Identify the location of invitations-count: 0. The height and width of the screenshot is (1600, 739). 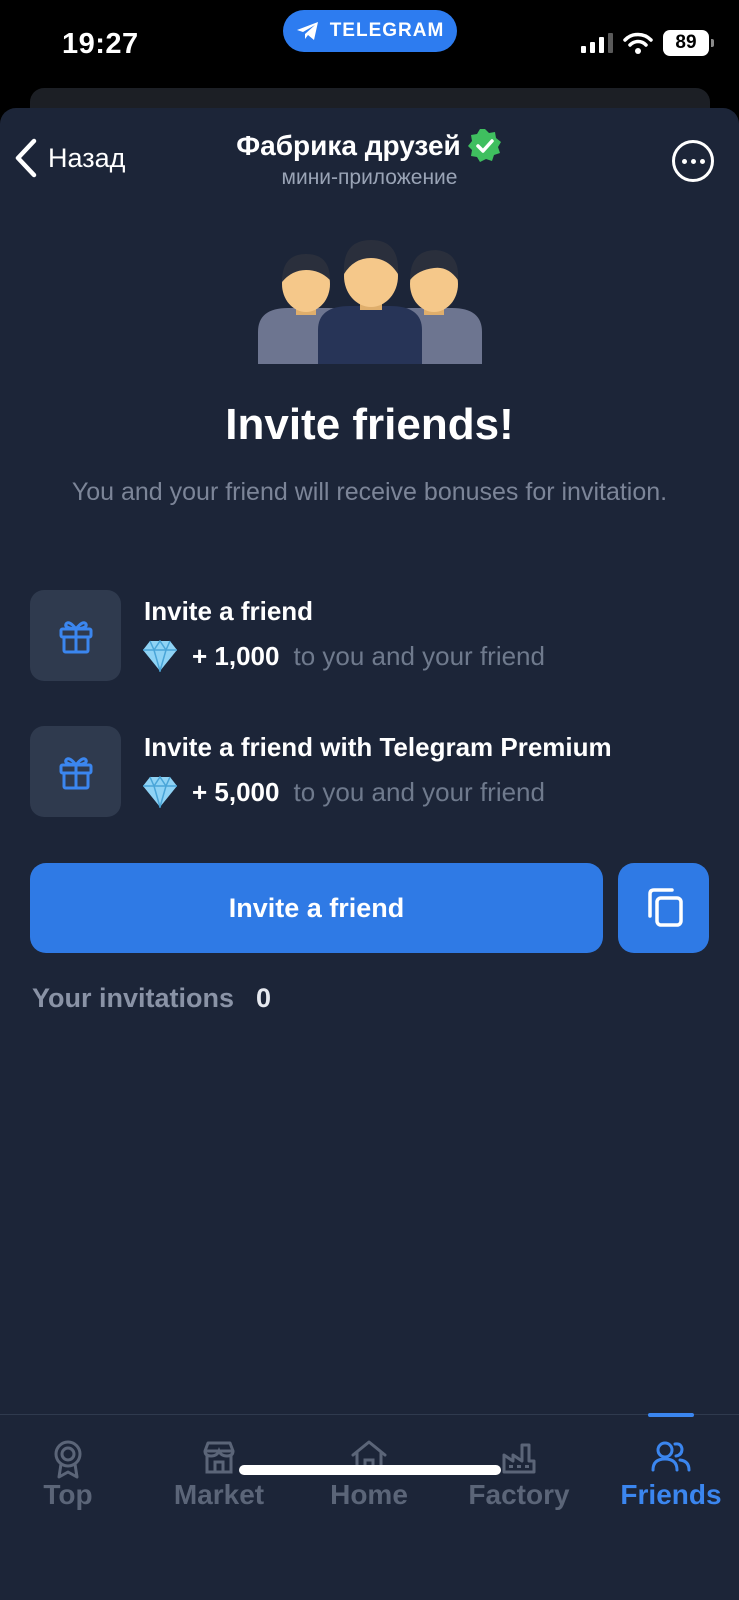
(264, 998).